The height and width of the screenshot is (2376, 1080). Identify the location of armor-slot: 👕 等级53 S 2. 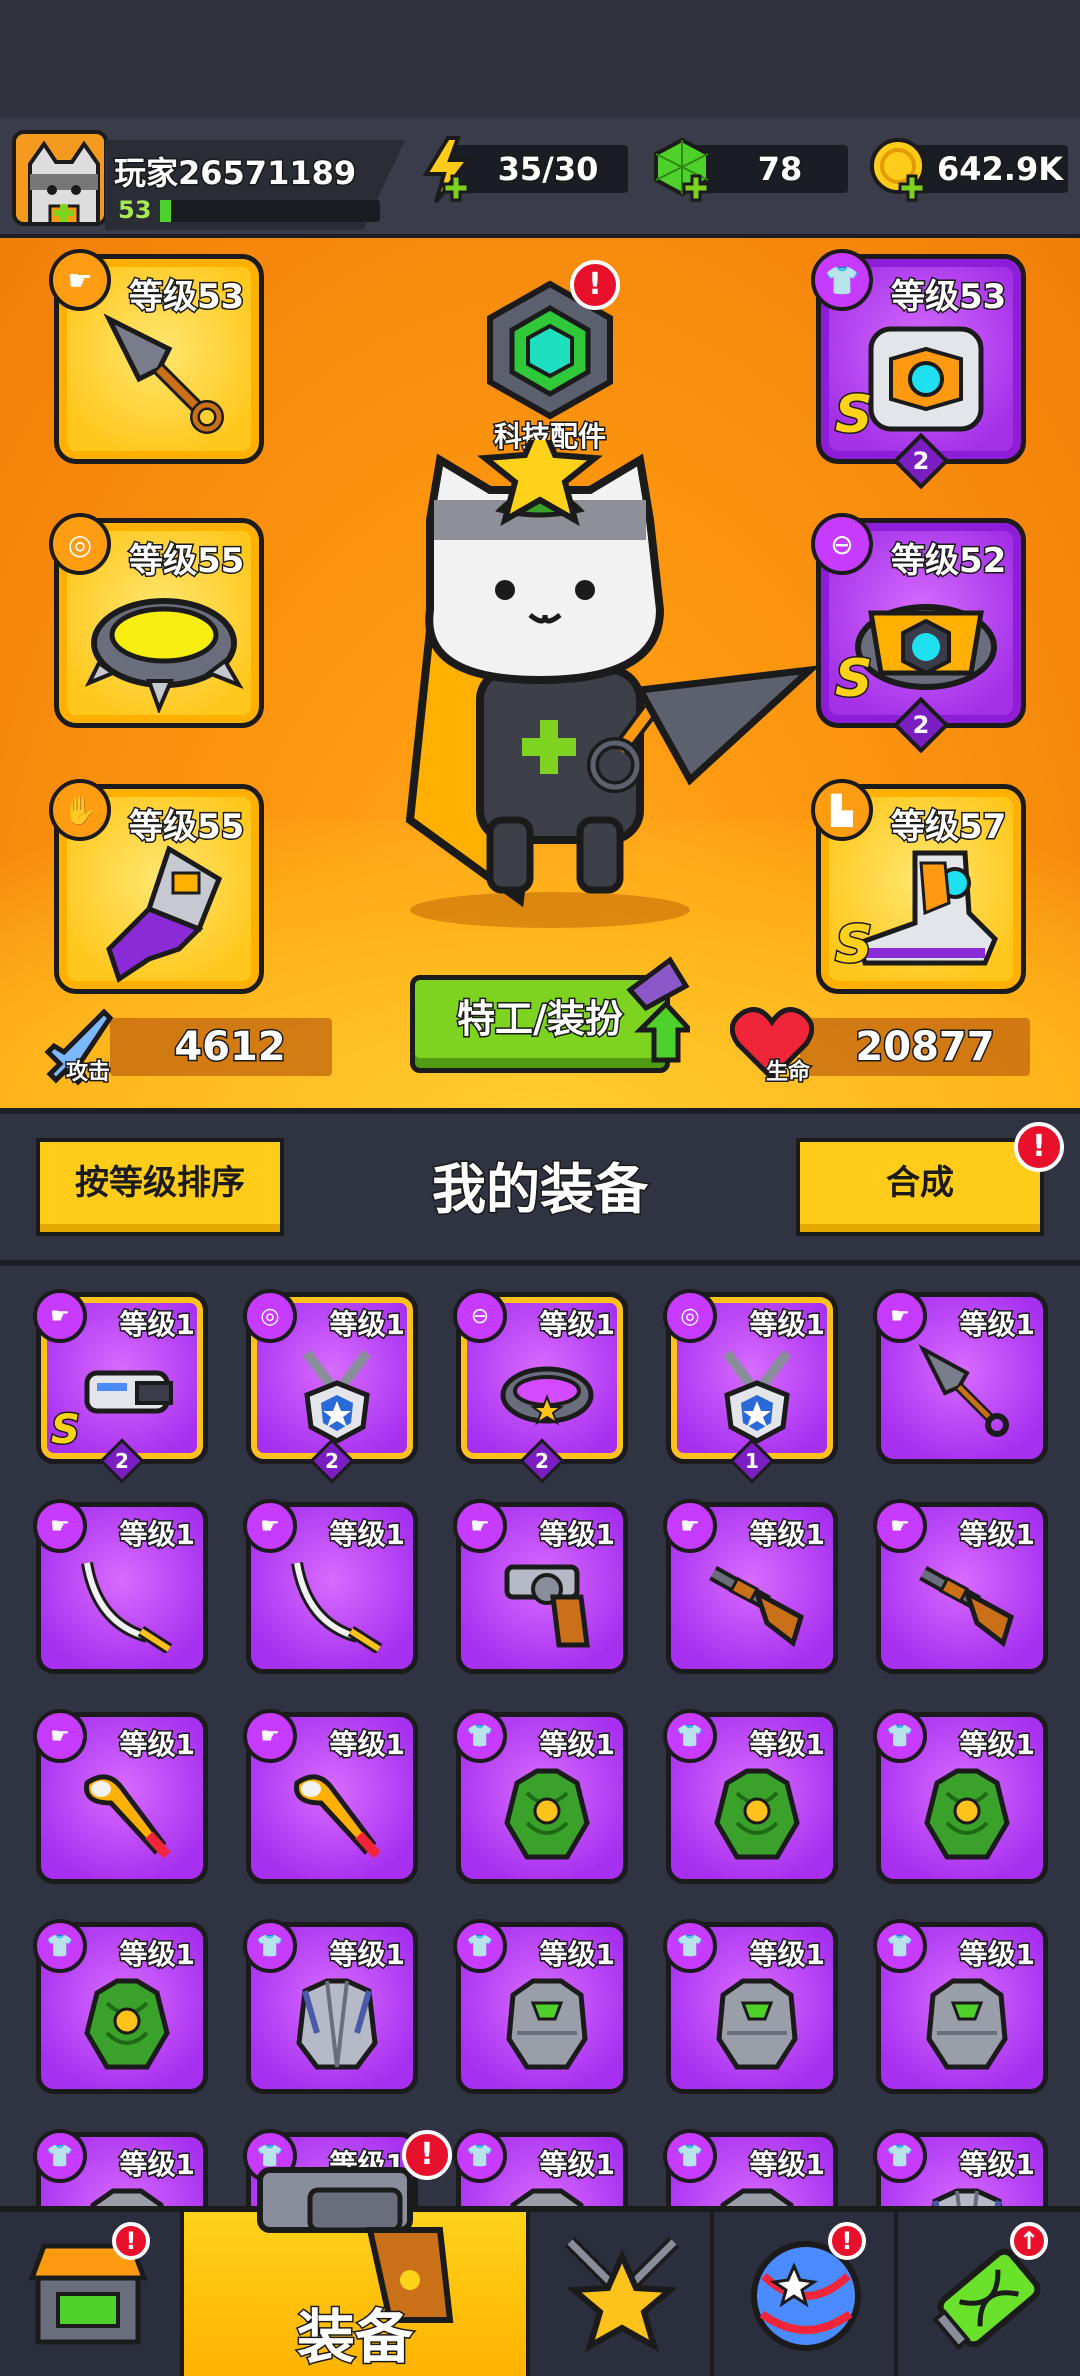
(918, 369).